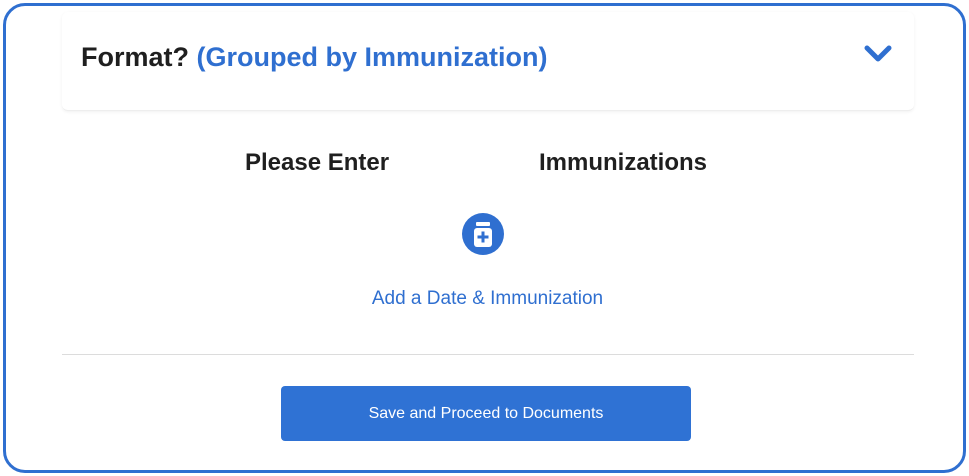 This screenshot has width=969, height=476. I want to click on save-and-proceed-button: Save and Proceed to Documents, so click(486, 413).